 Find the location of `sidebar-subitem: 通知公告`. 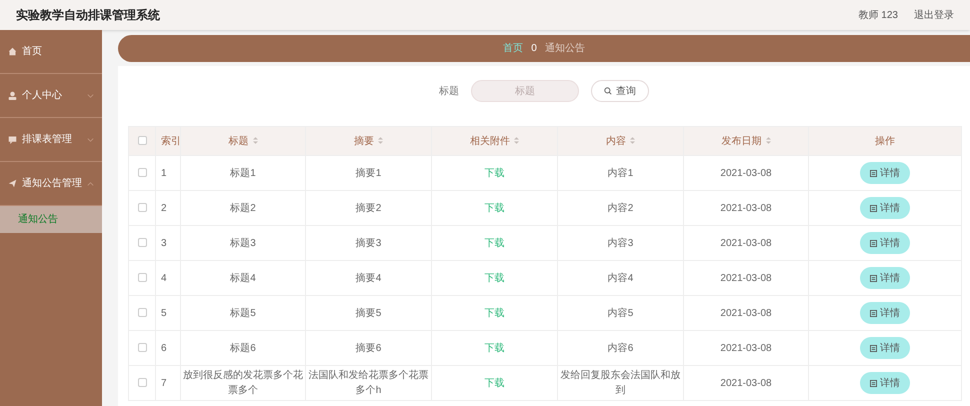

sidebar-subitem: 通知公告 is located at coordinates (51, 219).